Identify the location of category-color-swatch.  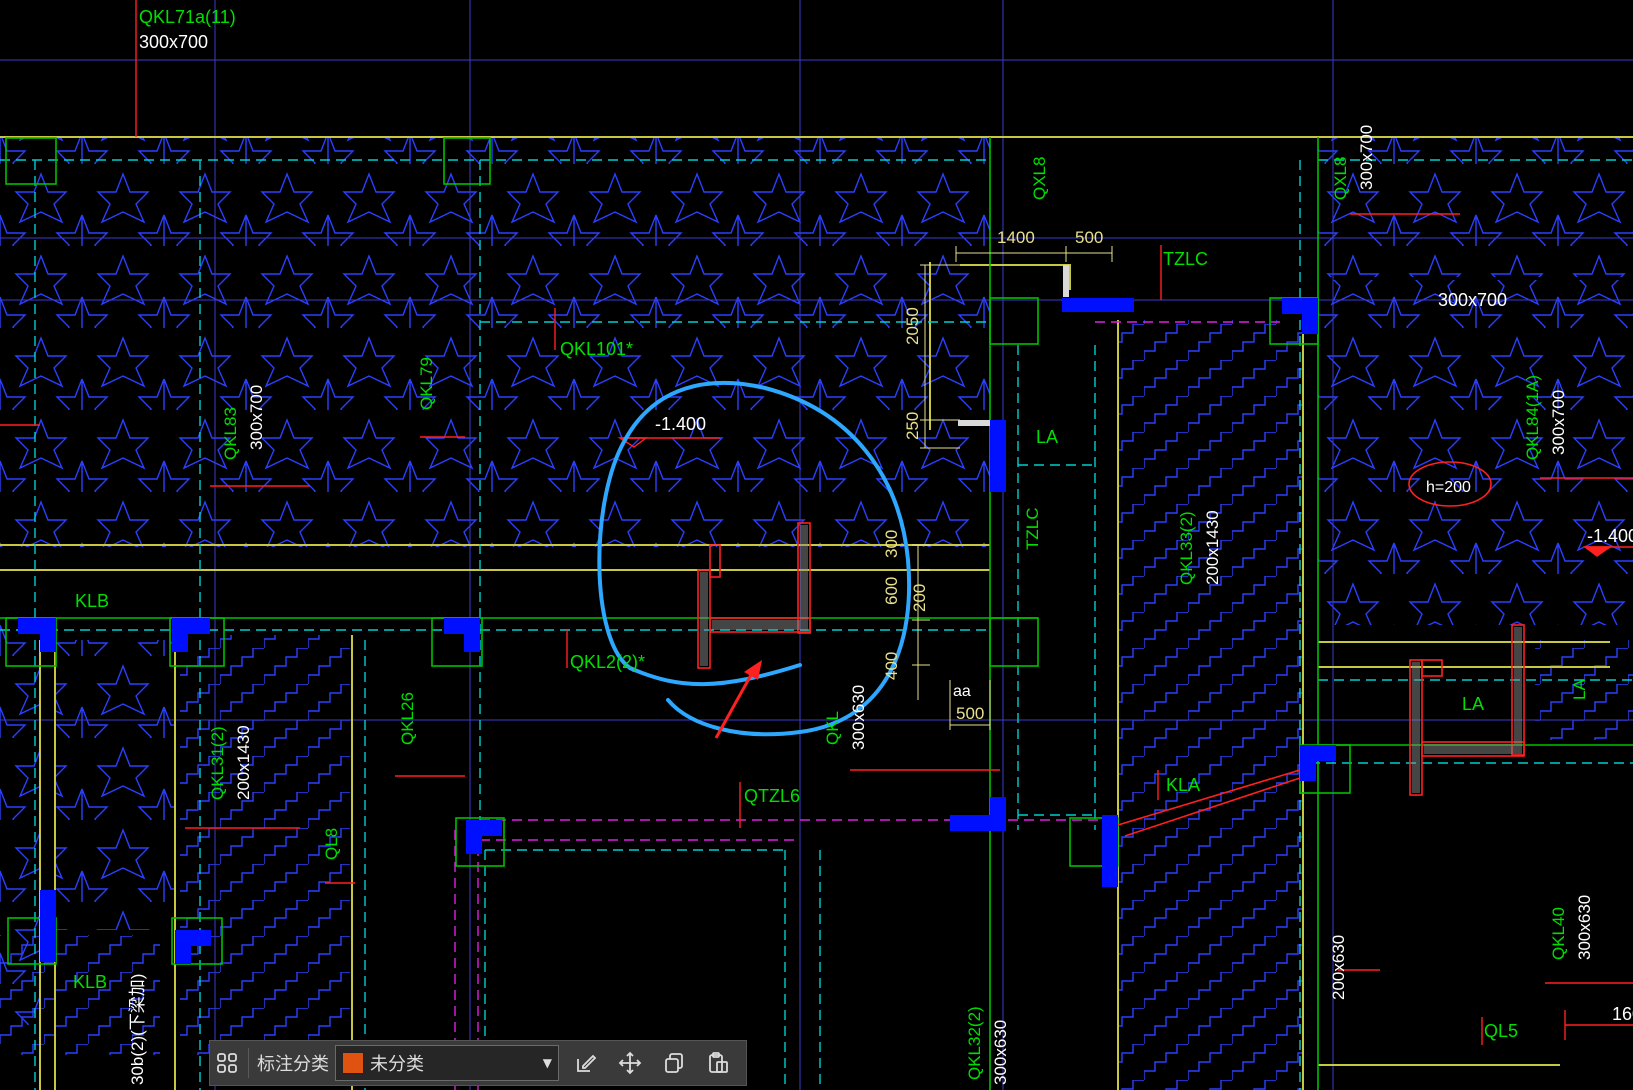
(353, 1063).